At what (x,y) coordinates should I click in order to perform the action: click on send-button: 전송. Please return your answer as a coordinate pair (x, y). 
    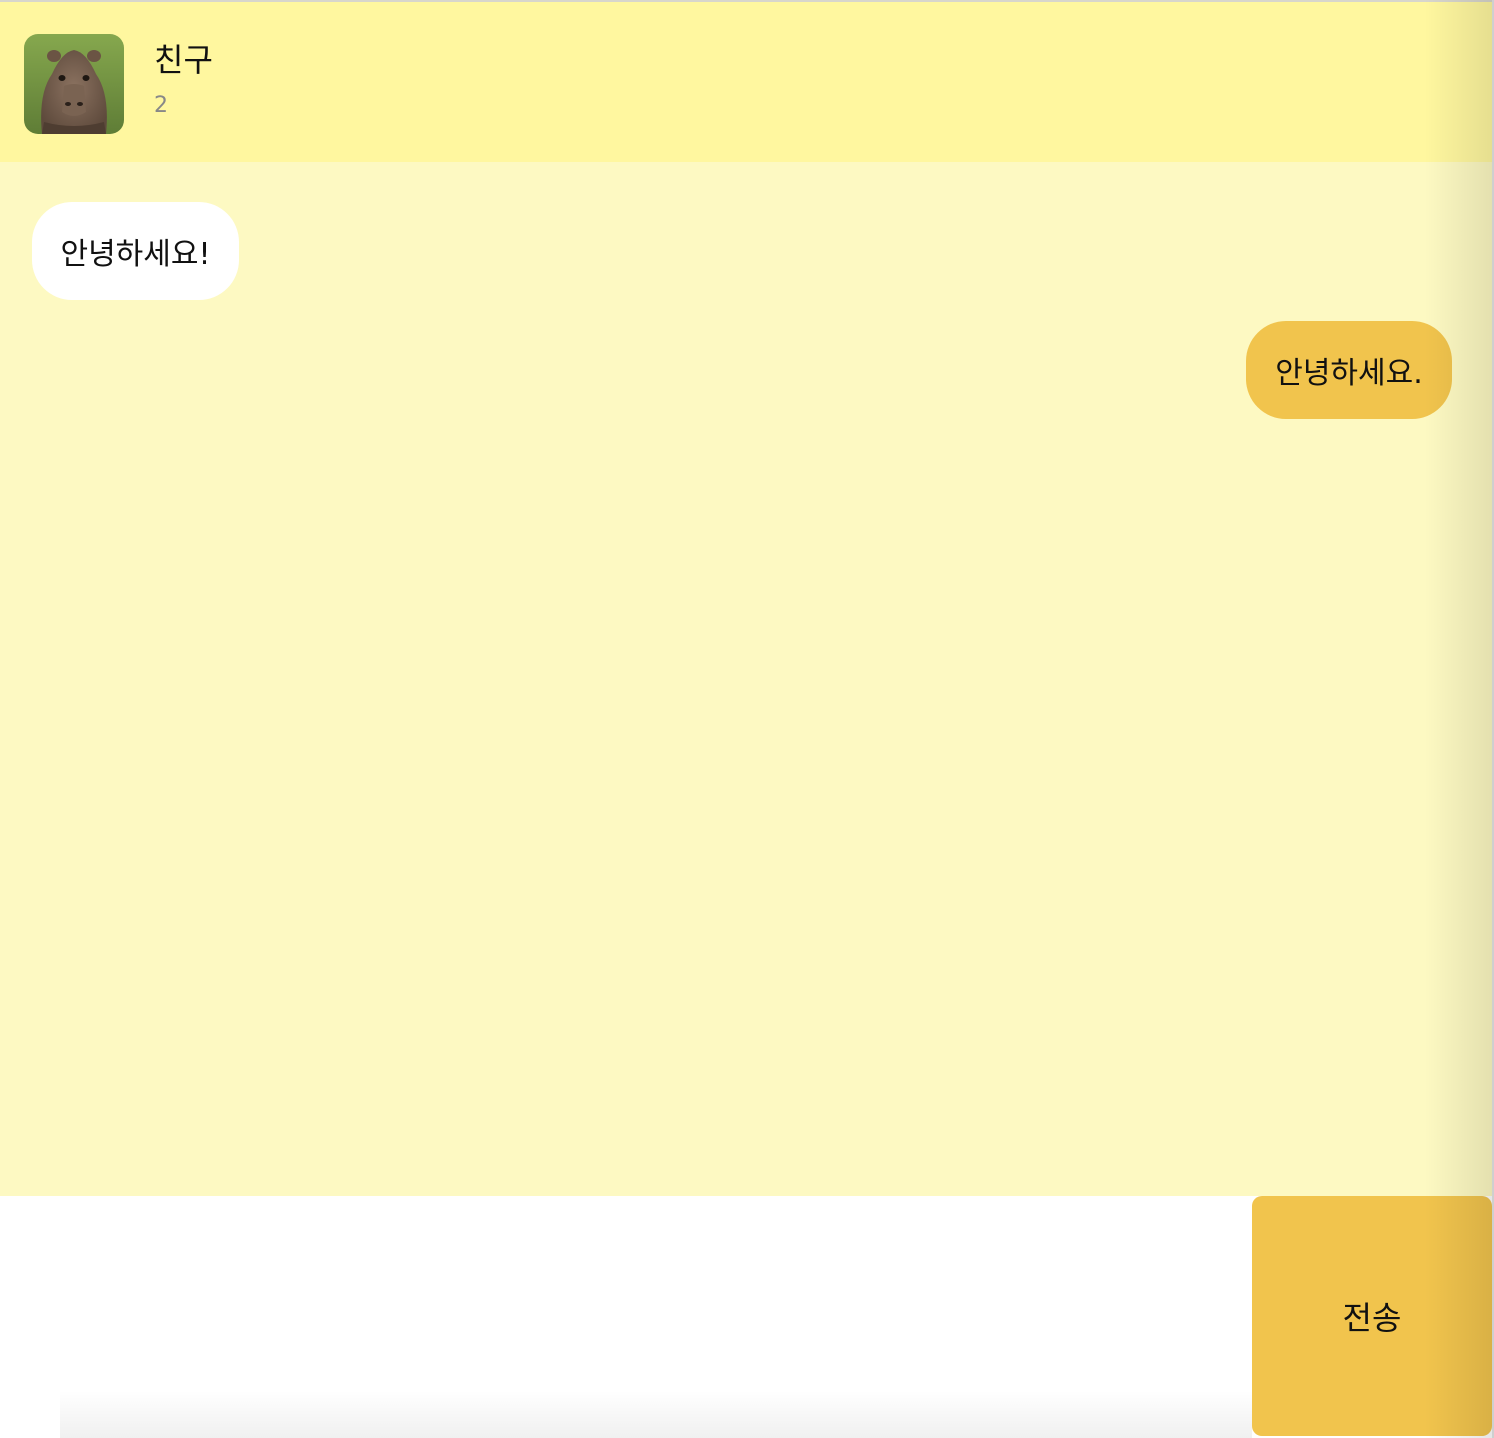
    Looking at the image, I should click on (1372, 1316).